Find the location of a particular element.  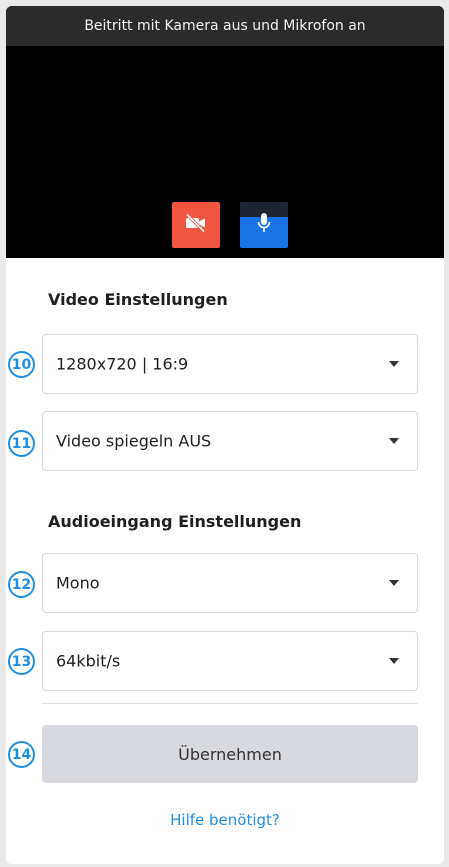

annotation-badge: 10 is located at coordinates (21, 364).